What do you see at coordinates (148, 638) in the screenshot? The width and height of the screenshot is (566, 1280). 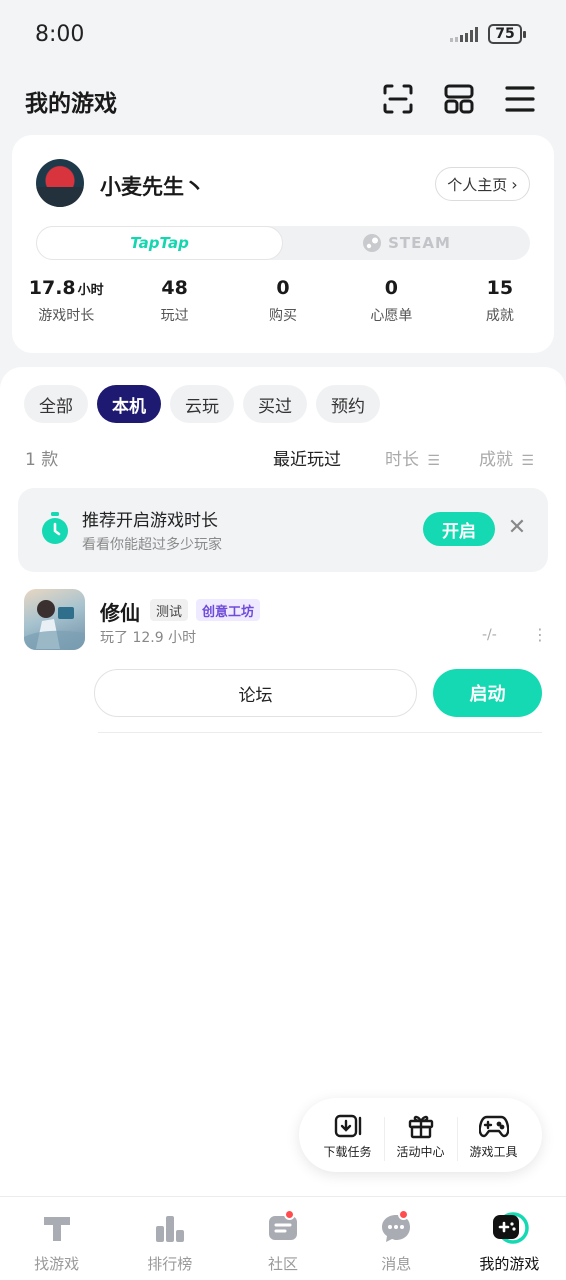 I see `game-play-time: 玩了 12.9 小时` at bounding box center [148, 638].